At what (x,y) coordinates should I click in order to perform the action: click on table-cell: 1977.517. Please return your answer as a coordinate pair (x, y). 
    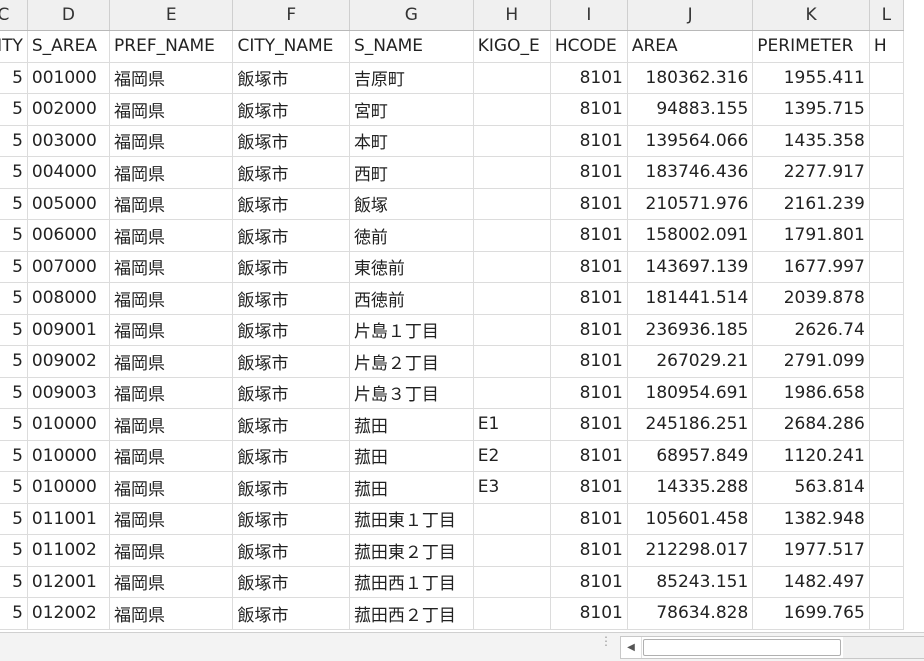
    Looking at the image, I should click on (811, 550).